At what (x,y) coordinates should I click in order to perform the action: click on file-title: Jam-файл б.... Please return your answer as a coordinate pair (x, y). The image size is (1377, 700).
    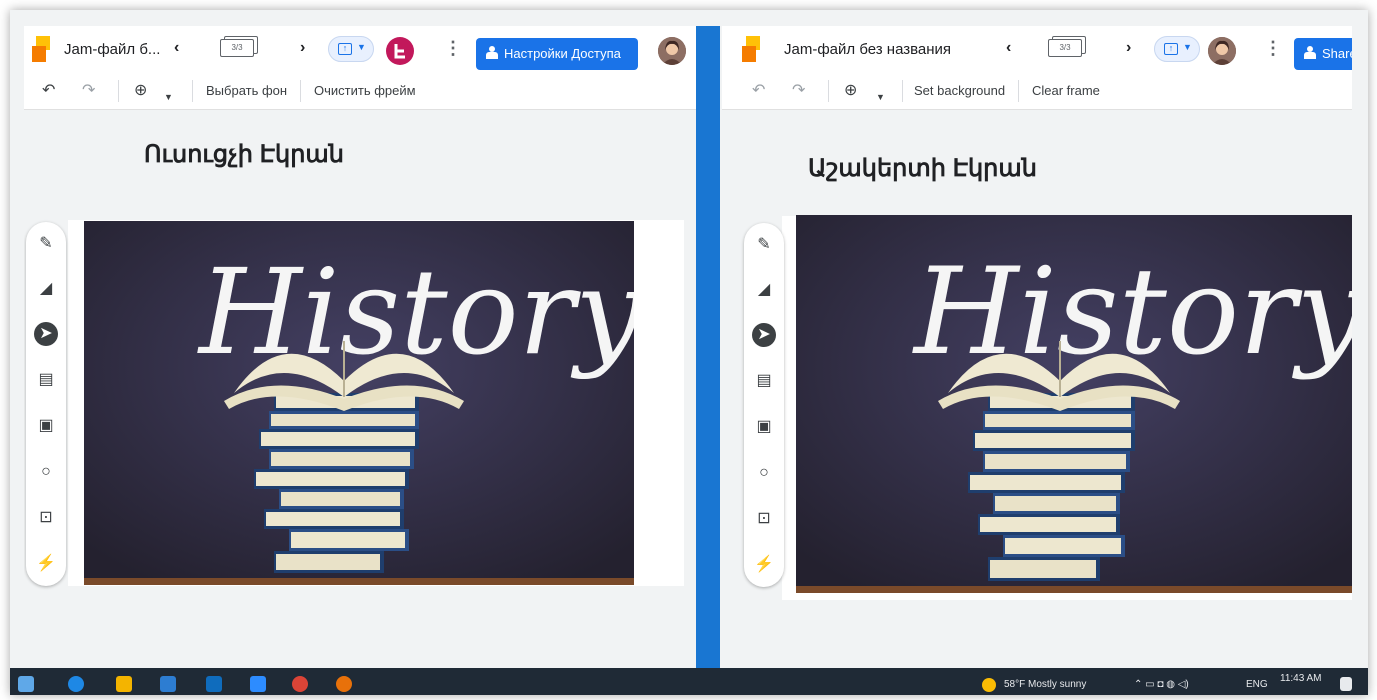
    Looking at the image, I should click on (112, 49).